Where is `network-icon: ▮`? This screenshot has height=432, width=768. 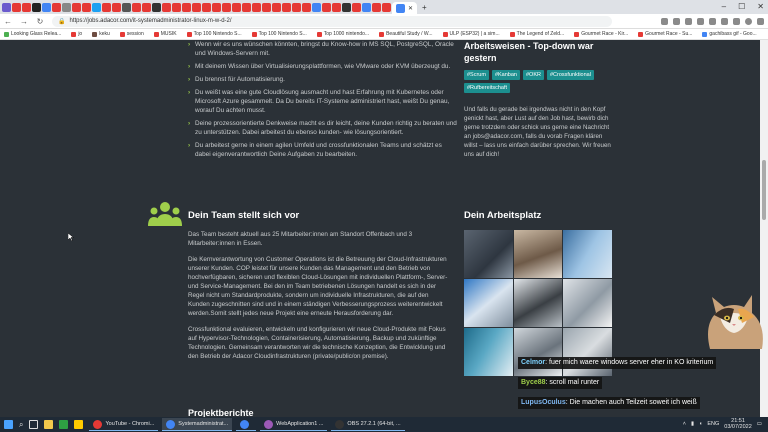
network-icon: ▮ is located at coordinates (692, 424).